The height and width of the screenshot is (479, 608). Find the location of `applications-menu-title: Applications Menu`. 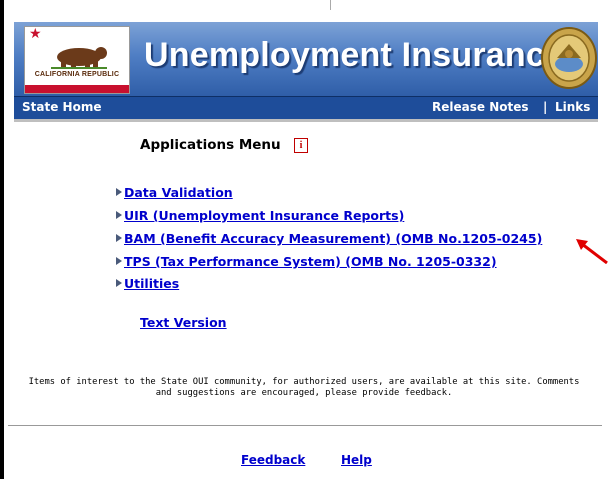

applications-menu-title: Applications Menu is located at coordinates (210, 145).